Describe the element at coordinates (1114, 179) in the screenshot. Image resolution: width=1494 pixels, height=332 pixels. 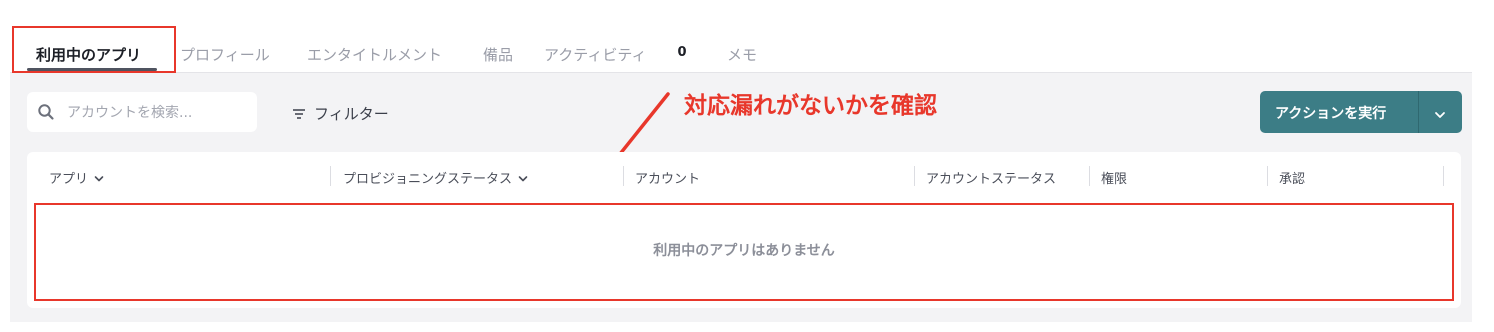
I see `column-label: 権限` at that location.